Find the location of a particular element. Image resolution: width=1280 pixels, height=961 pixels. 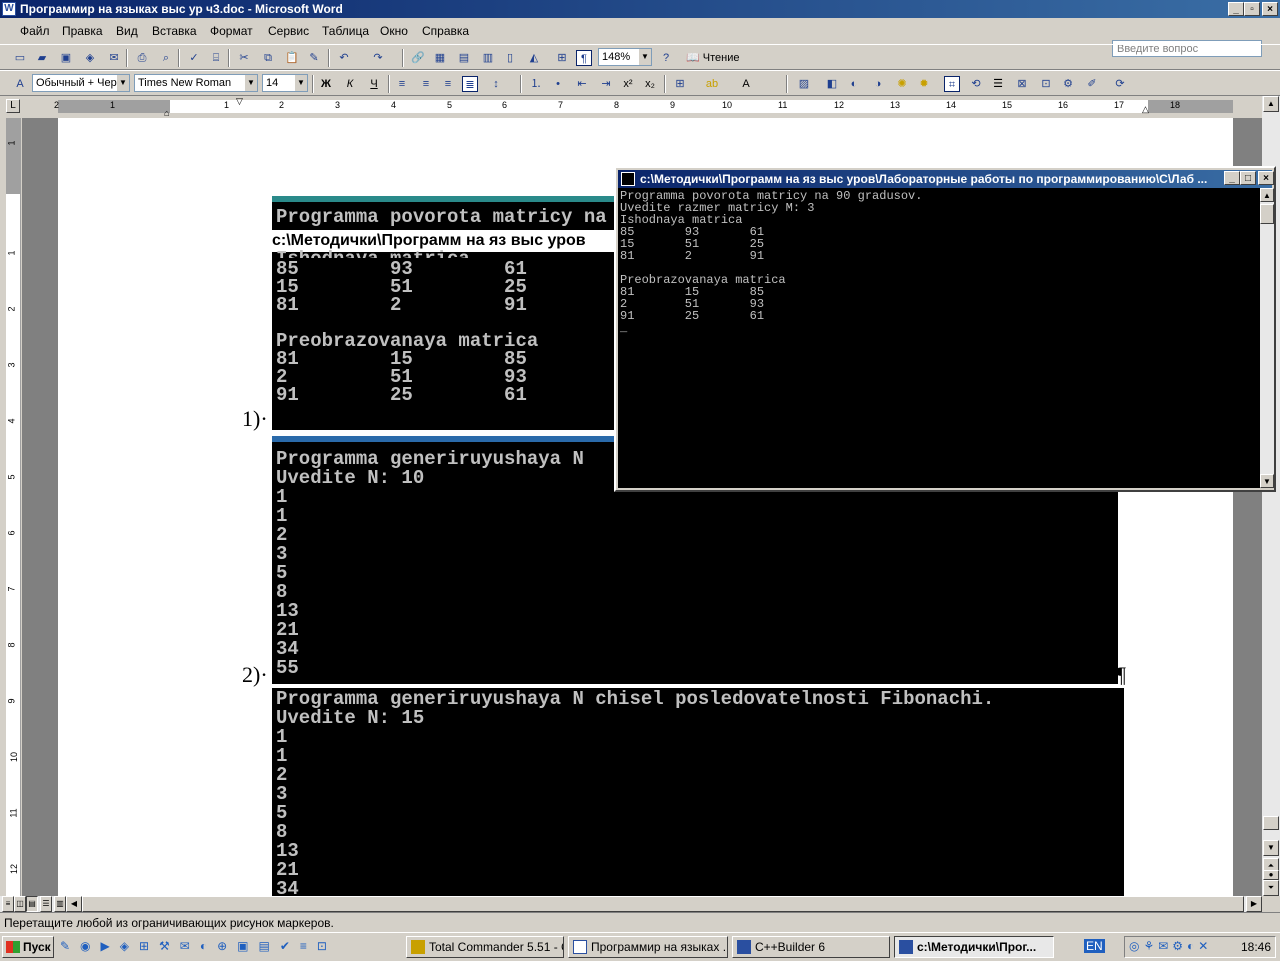

text-wrapping-icon: ⊡ is located at coordinates (1046, 84).